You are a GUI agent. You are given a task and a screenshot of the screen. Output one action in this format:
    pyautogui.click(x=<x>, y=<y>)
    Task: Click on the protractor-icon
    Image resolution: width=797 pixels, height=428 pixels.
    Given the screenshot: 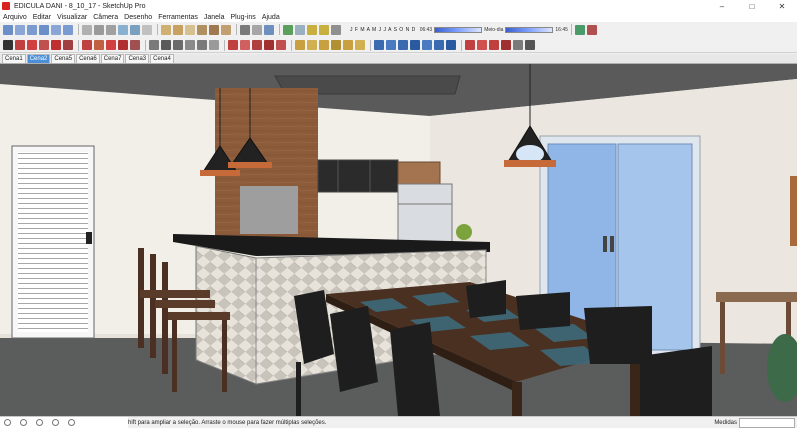 What is the action you would take?
    pyautogui.click(x=178, y=45)
    